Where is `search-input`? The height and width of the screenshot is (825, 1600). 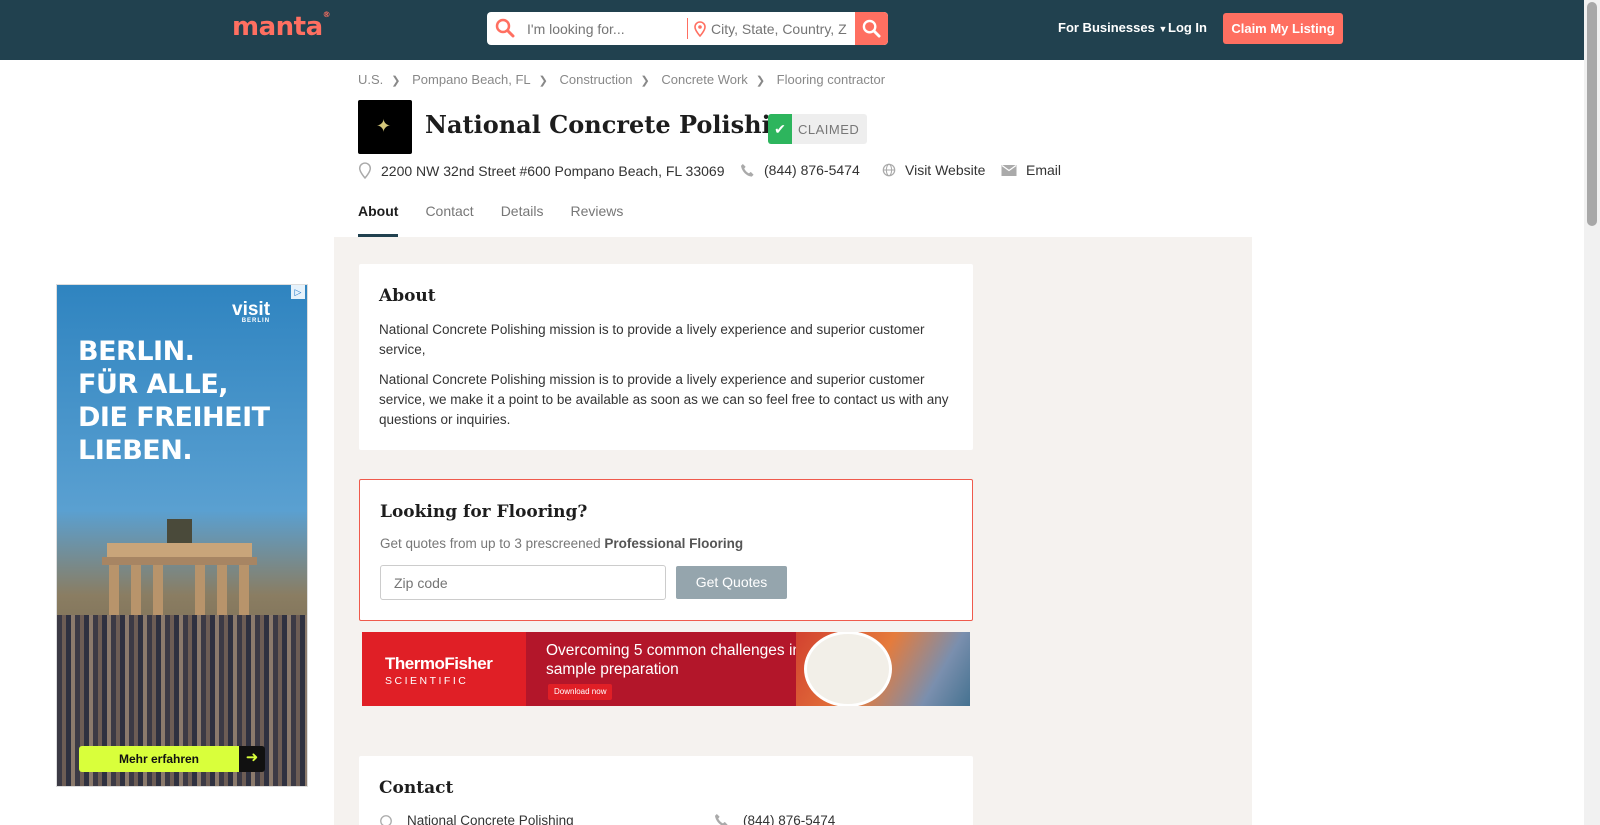 search-input is located at coordinates (602, 28).